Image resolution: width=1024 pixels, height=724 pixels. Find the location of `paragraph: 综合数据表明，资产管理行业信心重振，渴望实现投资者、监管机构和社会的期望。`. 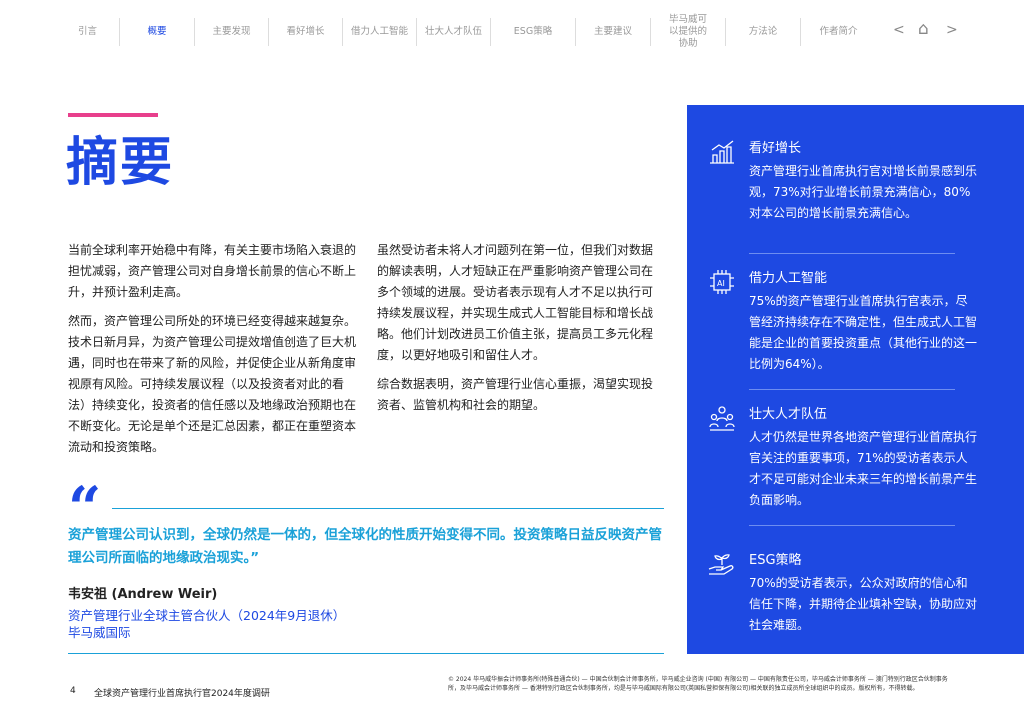

paragraph: 综合数据表明，资产管理行业信心重振，渴望实现投资者、监管机构和社会的期望。 is located at coordinates (515, 394).